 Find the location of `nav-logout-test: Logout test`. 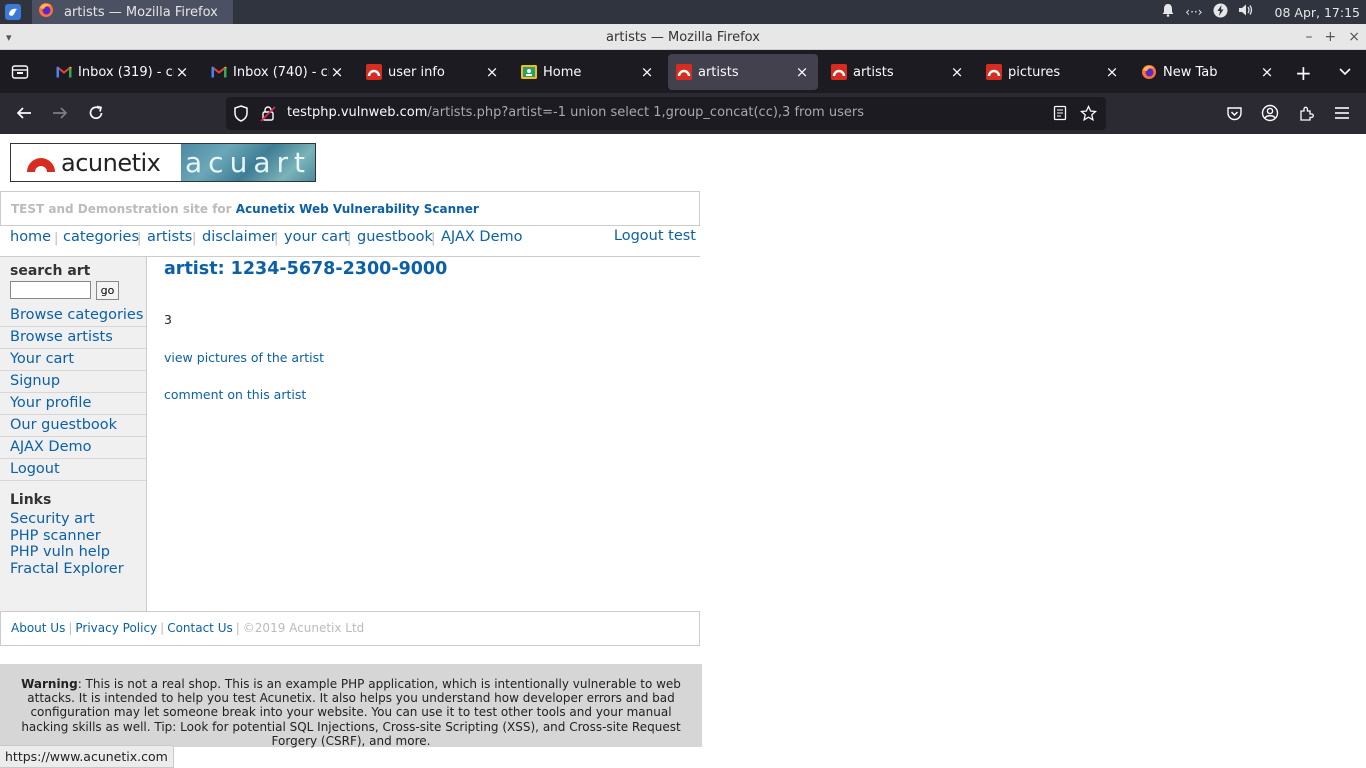

nav-logout-test: Logout test is located at coordinates (655, 236).